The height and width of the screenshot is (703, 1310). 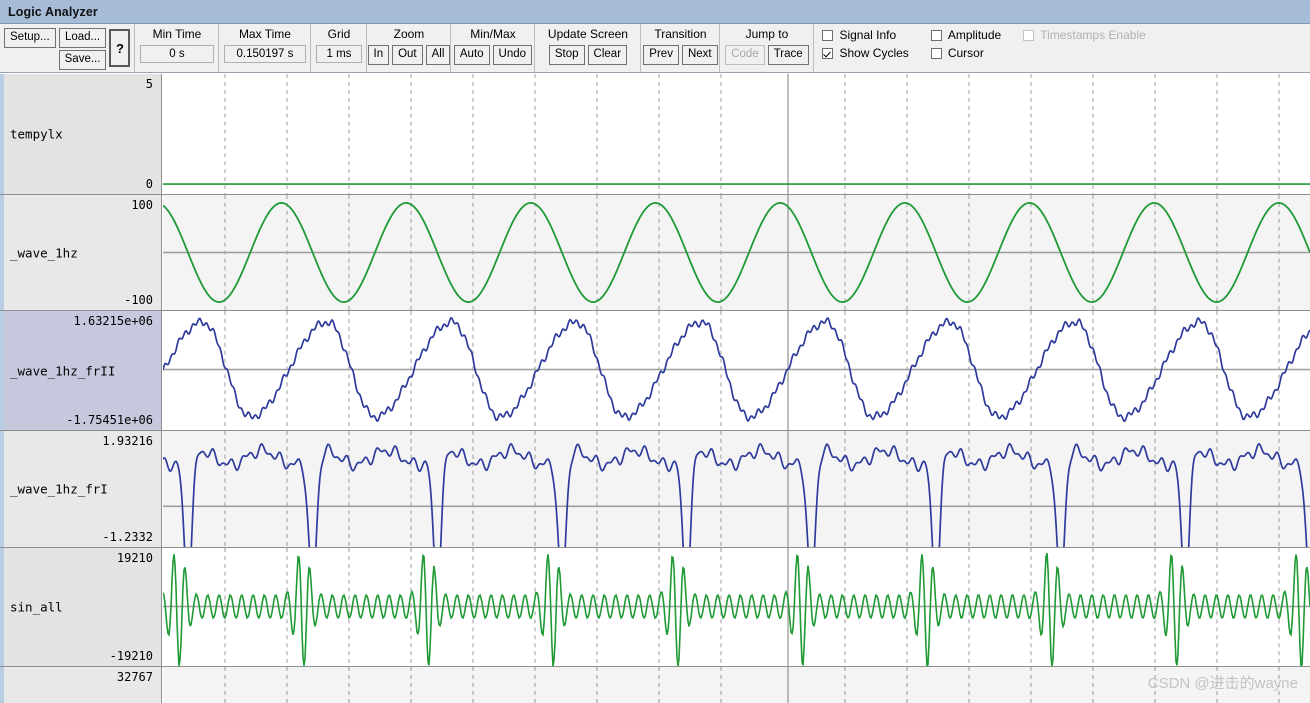 What do you see at coordinates (493, 34) in the screenshot?
I see `minmax-label: Min/Max` at bounding box center [493, 34].